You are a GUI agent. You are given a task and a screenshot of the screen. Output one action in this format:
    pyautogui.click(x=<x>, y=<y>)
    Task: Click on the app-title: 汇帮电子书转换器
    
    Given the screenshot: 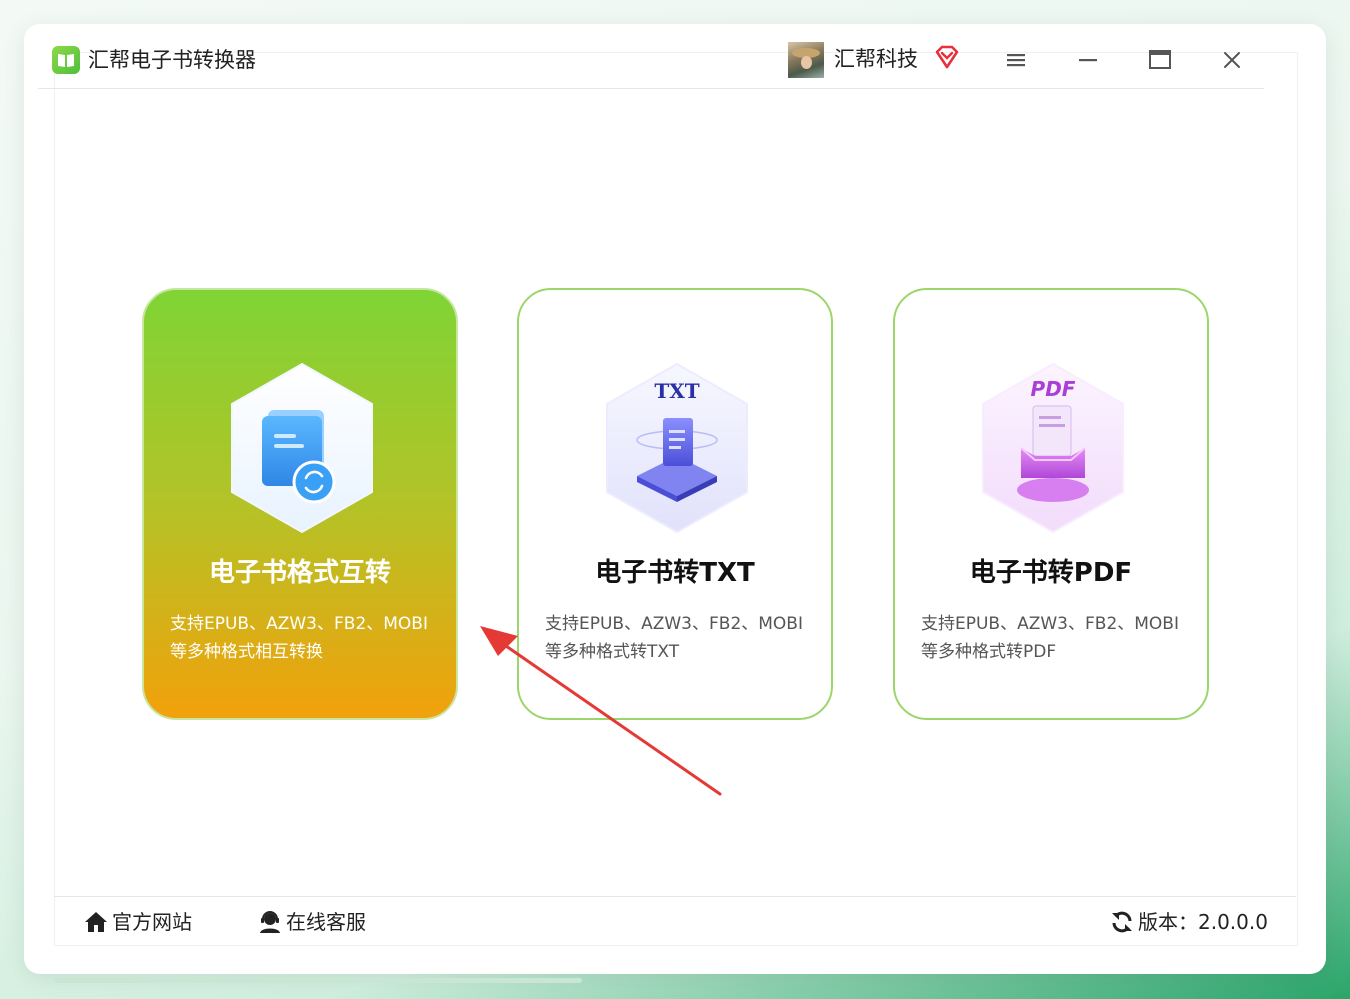 What is the action you would take?
    pyautogui.click(x=172, y=60)
    